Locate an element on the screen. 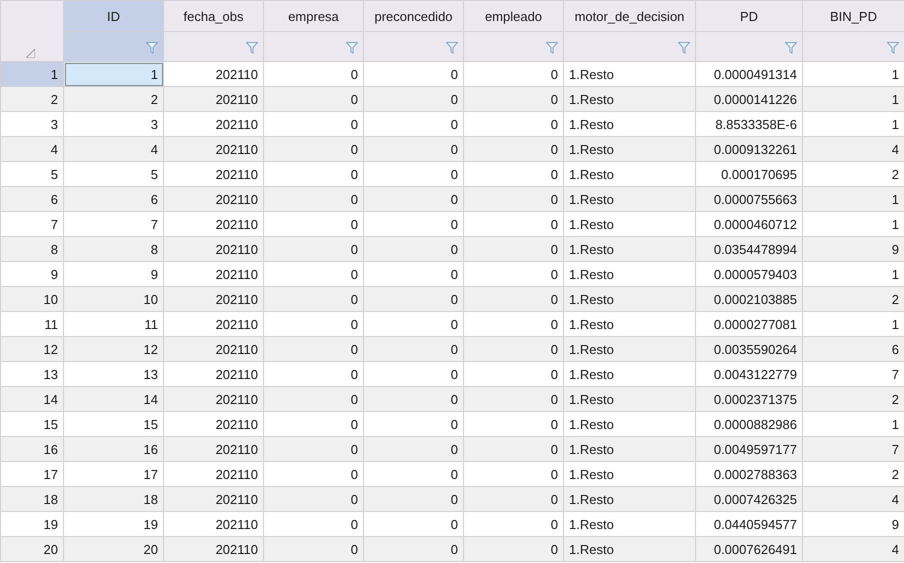  row-header: 12 is located at coordinates (32, 349).